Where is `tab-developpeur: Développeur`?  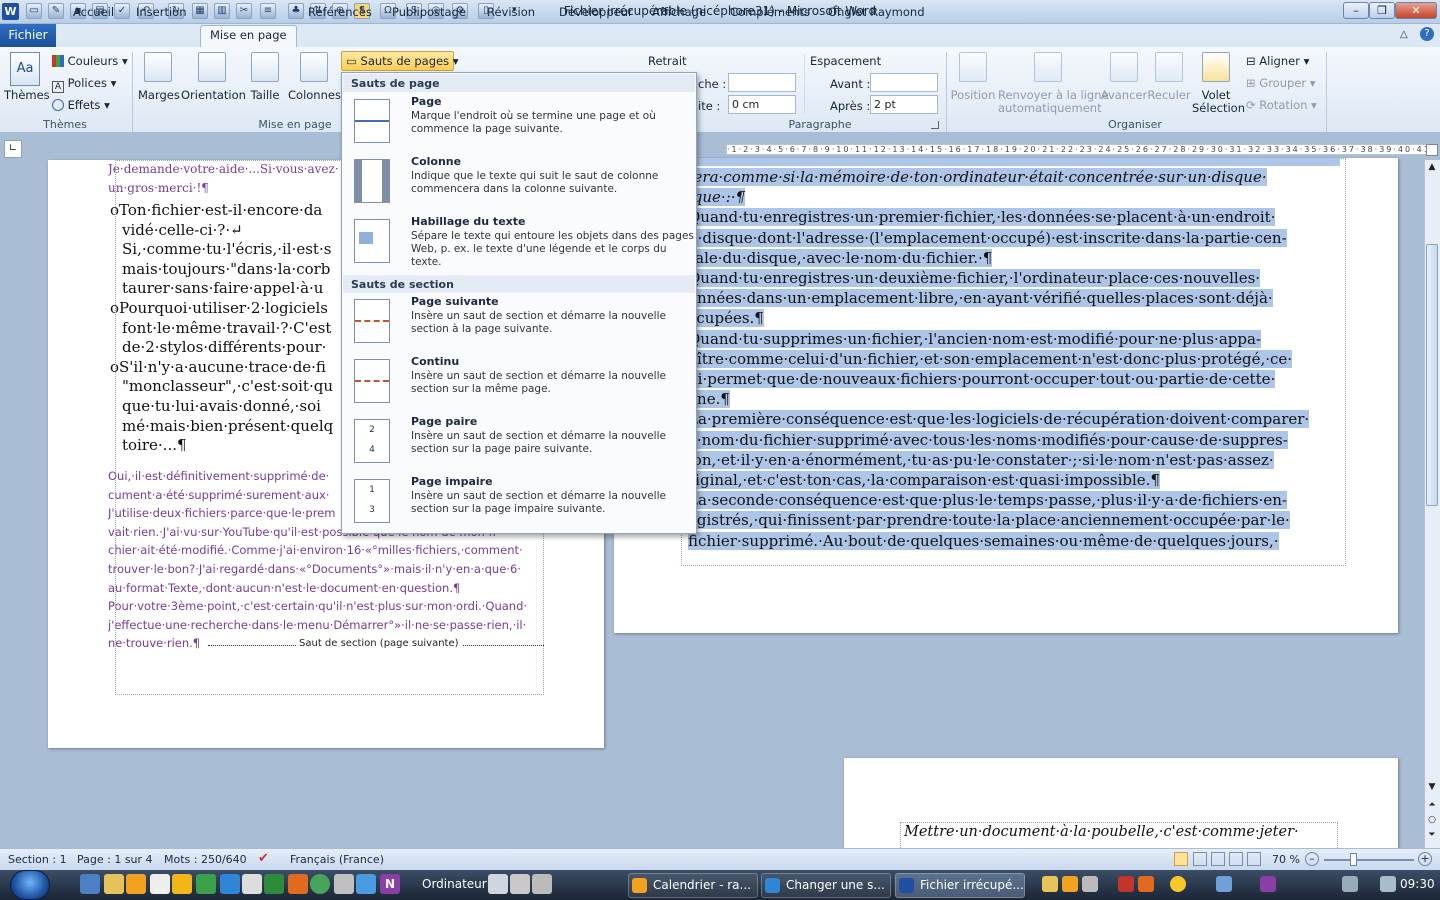
tab-developpeur: Développeur is located at coordinates (596, 13).